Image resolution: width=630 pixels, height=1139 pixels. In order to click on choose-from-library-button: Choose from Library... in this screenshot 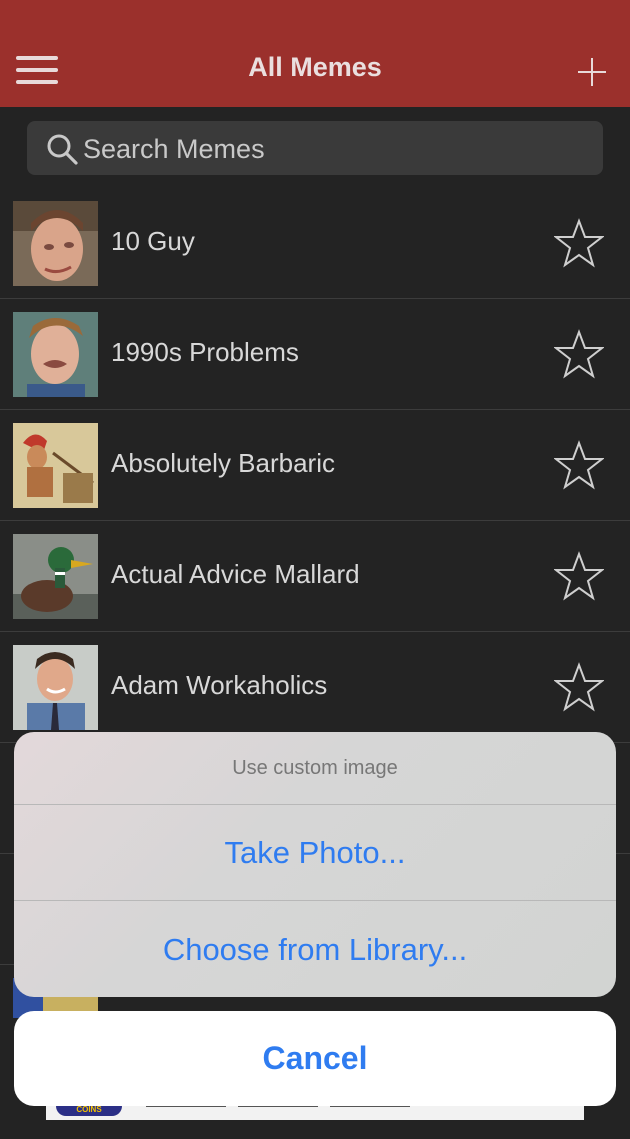, I will do `click(315, 949)`.